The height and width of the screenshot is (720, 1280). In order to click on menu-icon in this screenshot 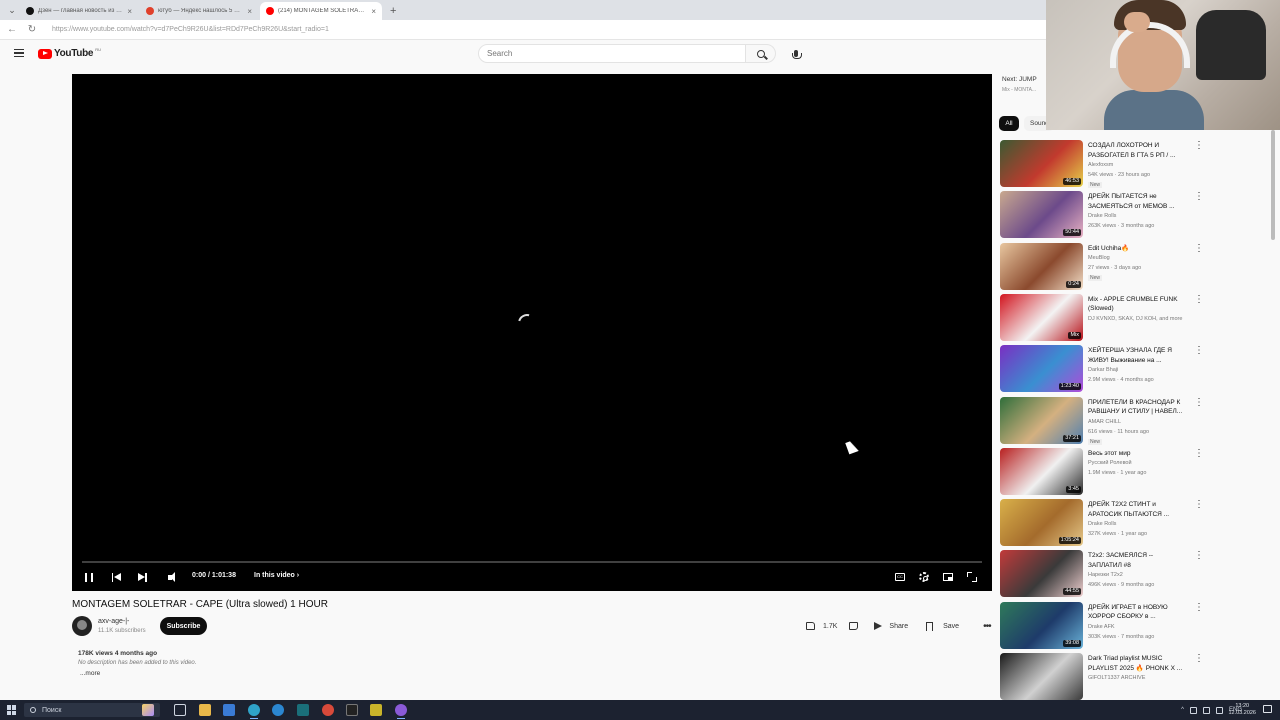, I will do `click(19, 53)`.